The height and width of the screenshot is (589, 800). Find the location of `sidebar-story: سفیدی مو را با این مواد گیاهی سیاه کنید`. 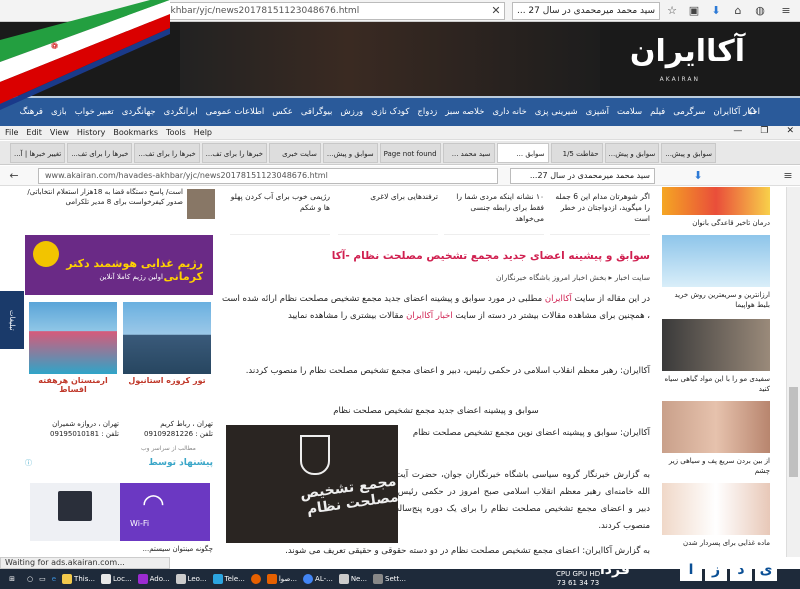

sidebar-story: سفیدی مو را با این مواد گیاهی سیاه کنید is located at coordinates (716, 356).